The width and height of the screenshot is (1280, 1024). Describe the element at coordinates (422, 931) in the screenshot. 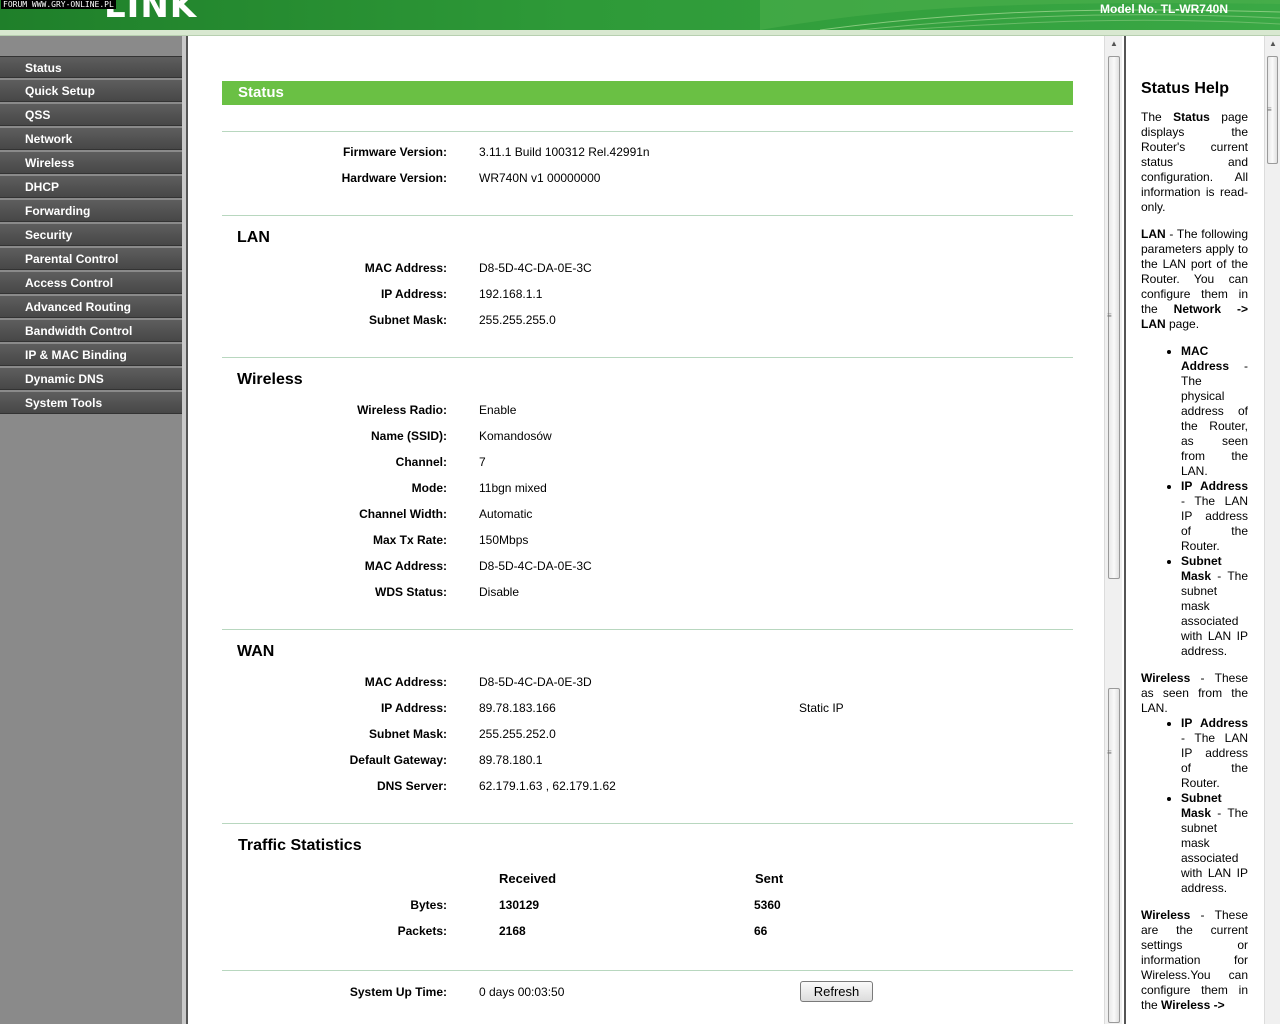

I see `traffic-packets-label: Packets:` at that location.